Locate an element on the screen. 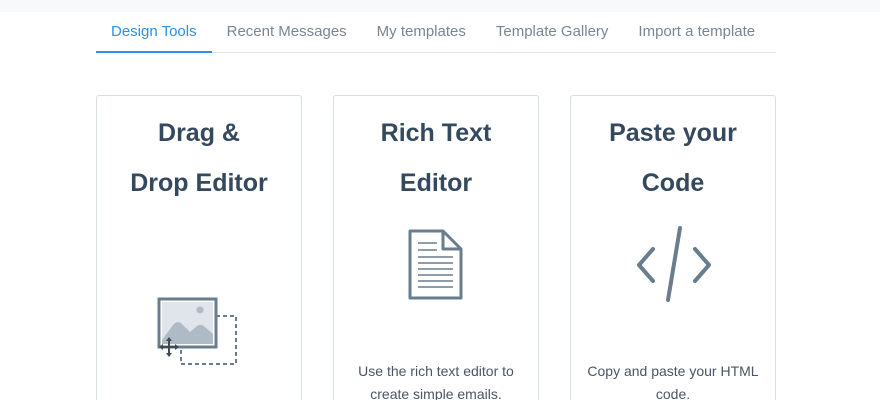 The image size is (880, 400). tab-design-tools: Design Tools is located at coordinates (154, 32).